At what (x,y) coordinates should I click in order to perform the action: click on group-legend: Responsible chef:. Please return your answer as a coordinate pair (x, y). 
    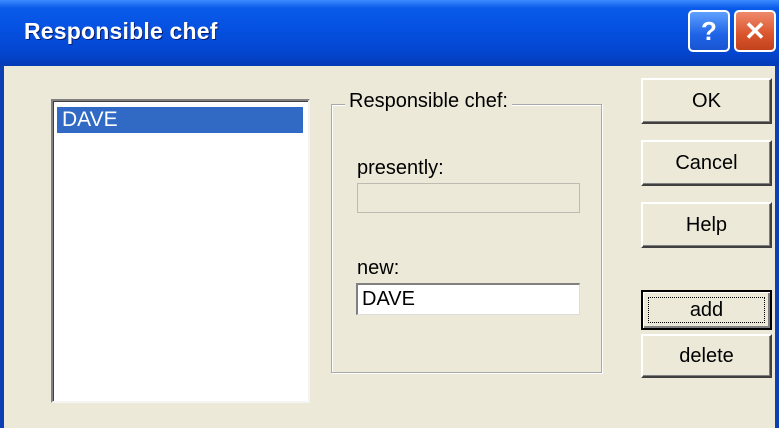
    Looking at the image, I should click on (428, 101).